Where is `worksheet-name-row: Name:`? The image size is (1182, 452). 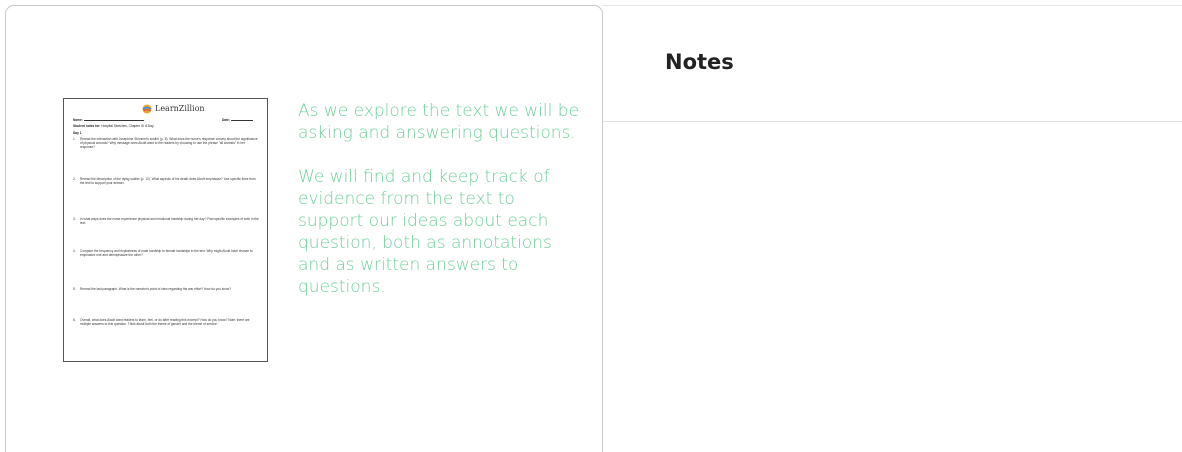 worksheet-name-row: Name: is located at coordinates (108, 120).